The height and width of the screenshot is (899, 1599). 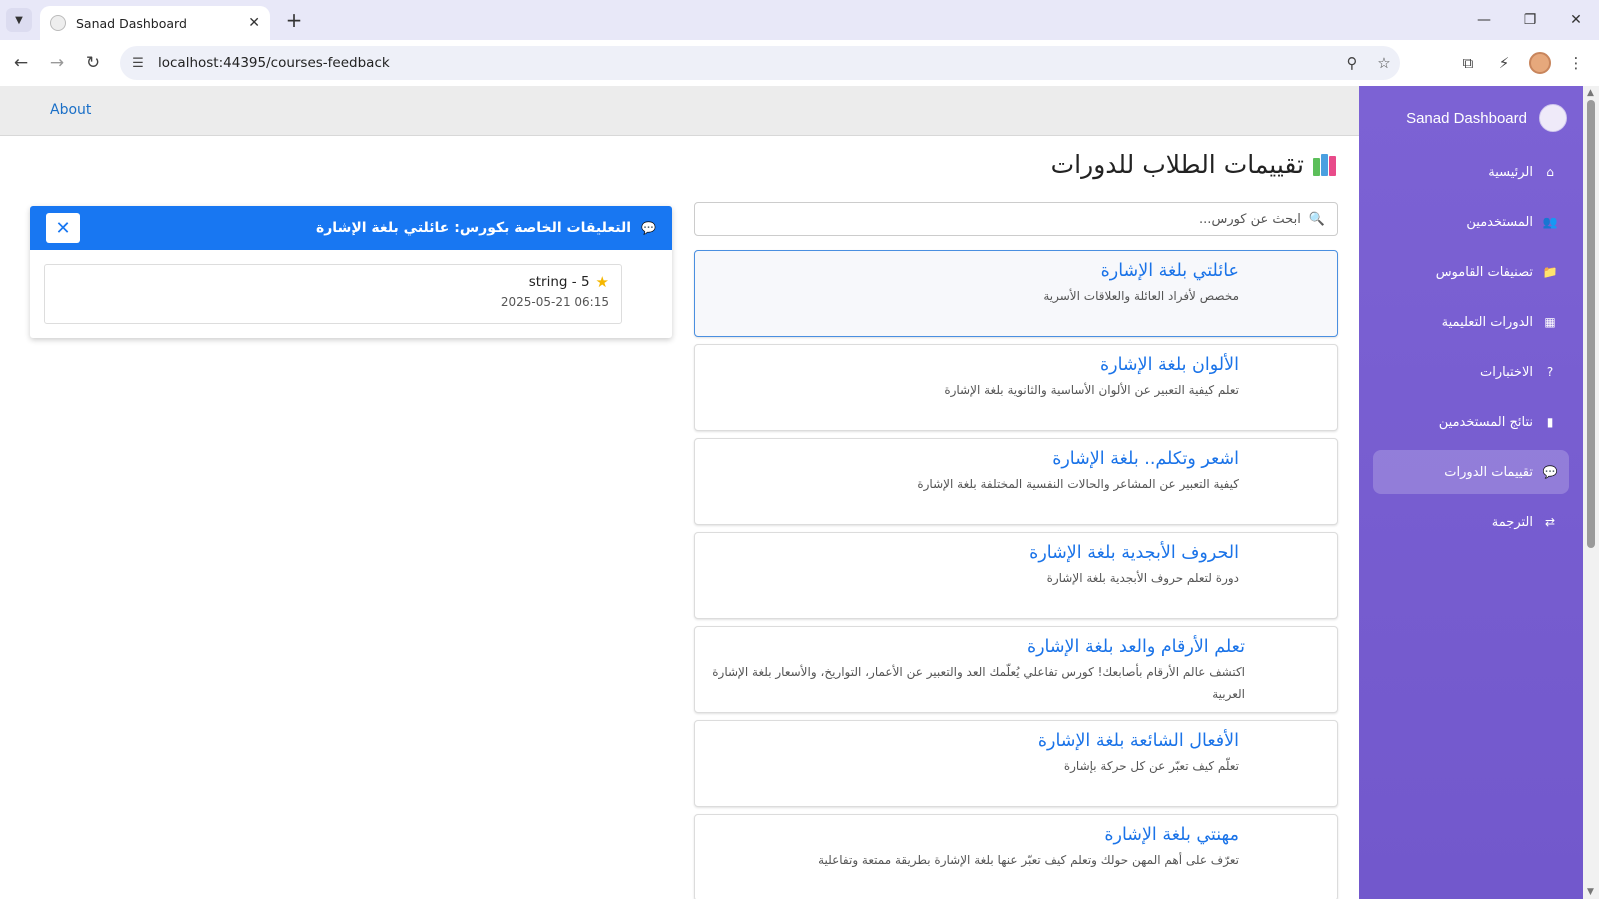 I want to click on course-title: اشعر وتكلم.. بلغة الإشارة, so click(x=1145, y=459).